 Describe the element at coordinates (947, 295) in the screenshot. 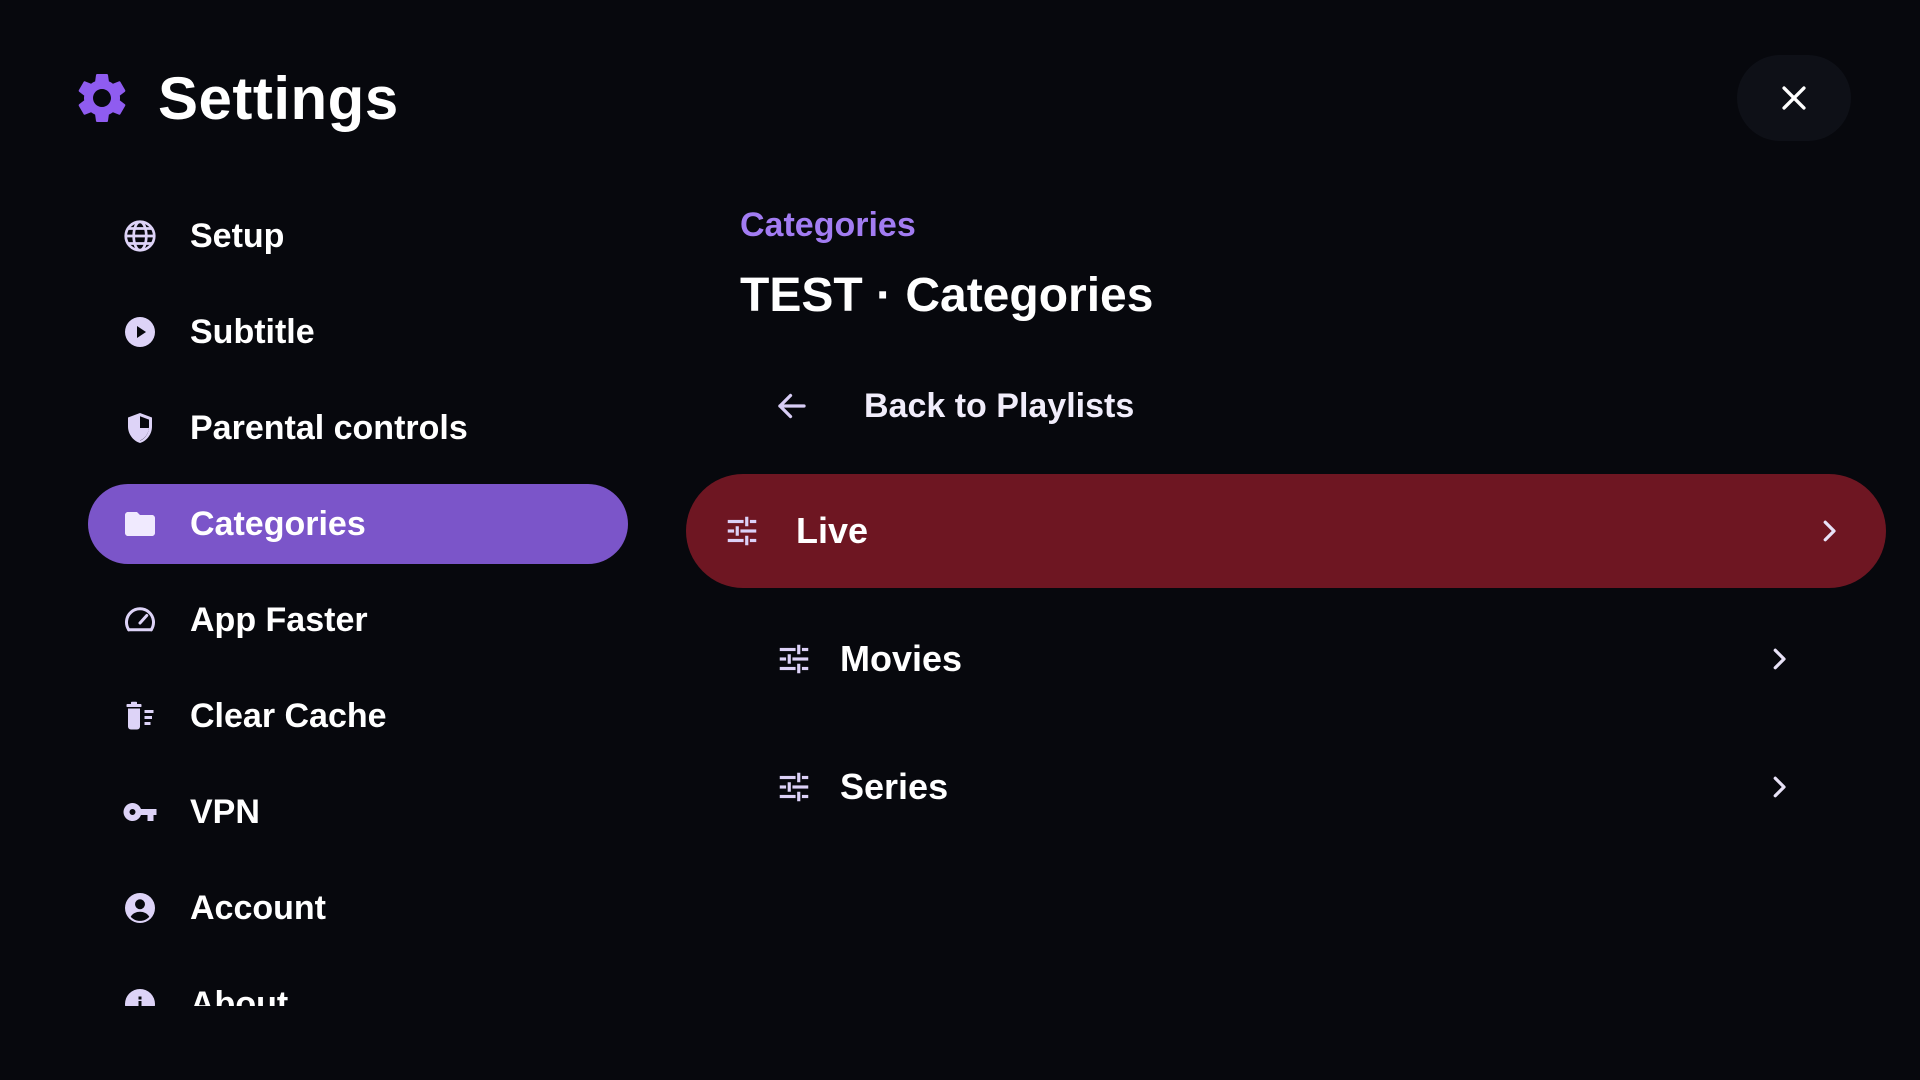

I see `page-title: TEST · Categories` at that location.